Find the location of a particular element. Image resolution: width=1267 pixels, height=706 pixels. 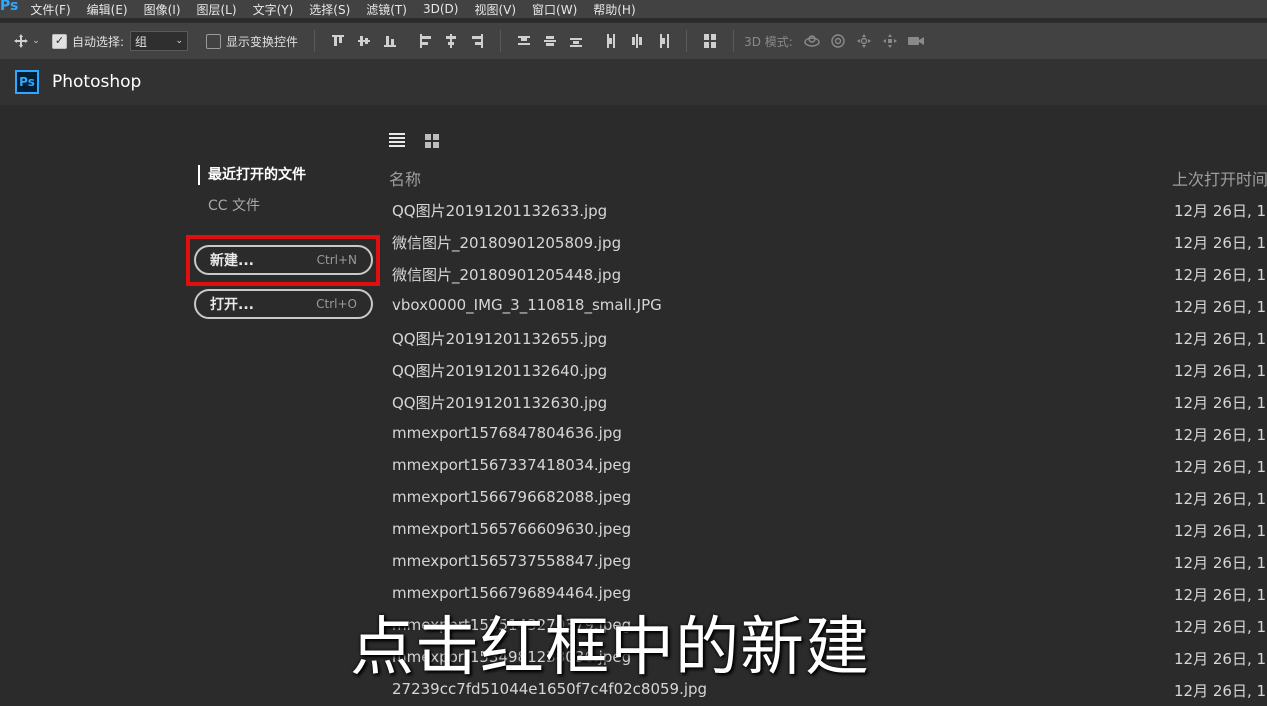

file-name: QQ图片20191201132640.jpg is located at coordinates (500, 371).